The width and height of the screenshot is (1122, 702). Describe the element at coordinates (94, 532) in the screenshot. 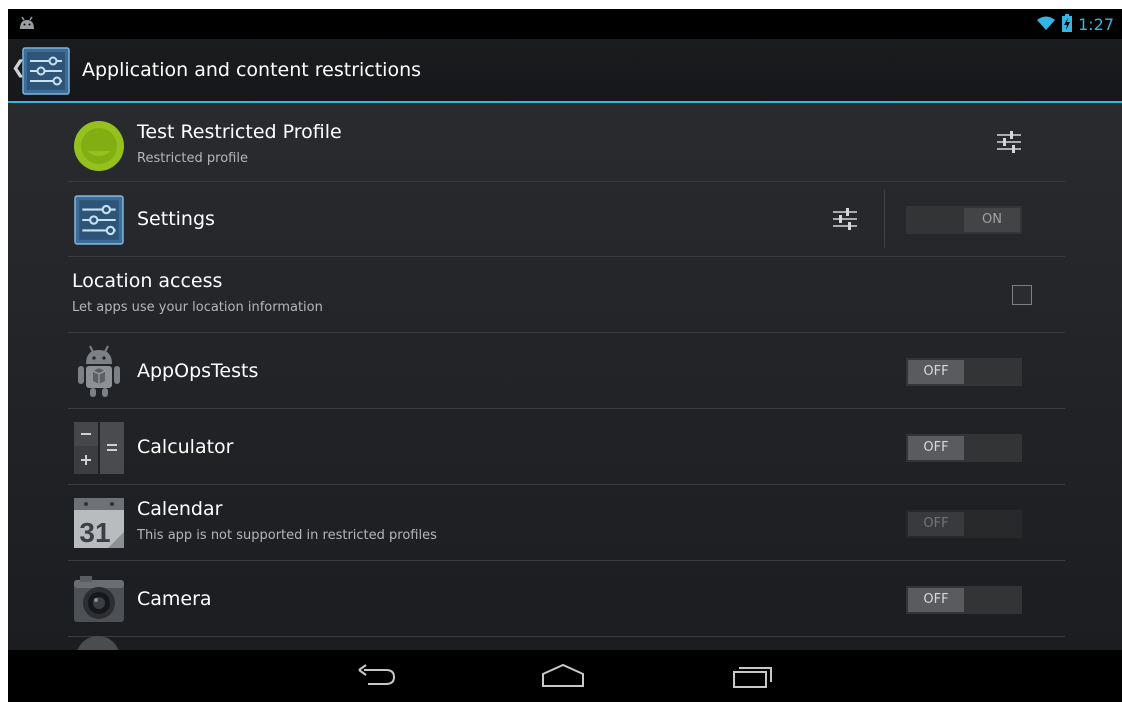

I see `calendar-day-number: 31` at that location.